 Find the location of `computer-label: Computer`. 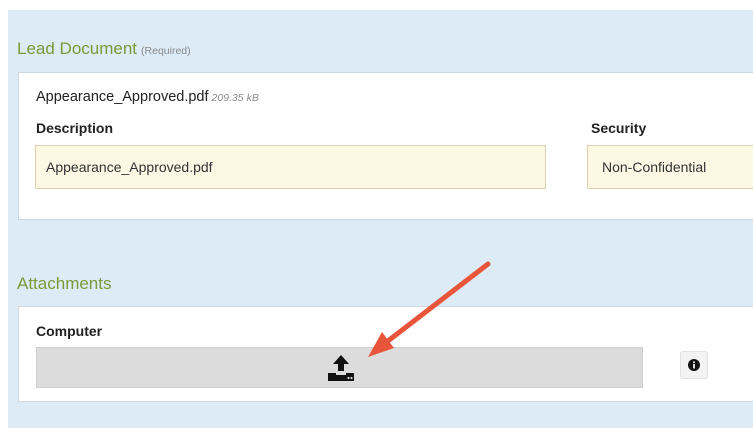

computer-label: Computer is located at coordinates (69, 331).